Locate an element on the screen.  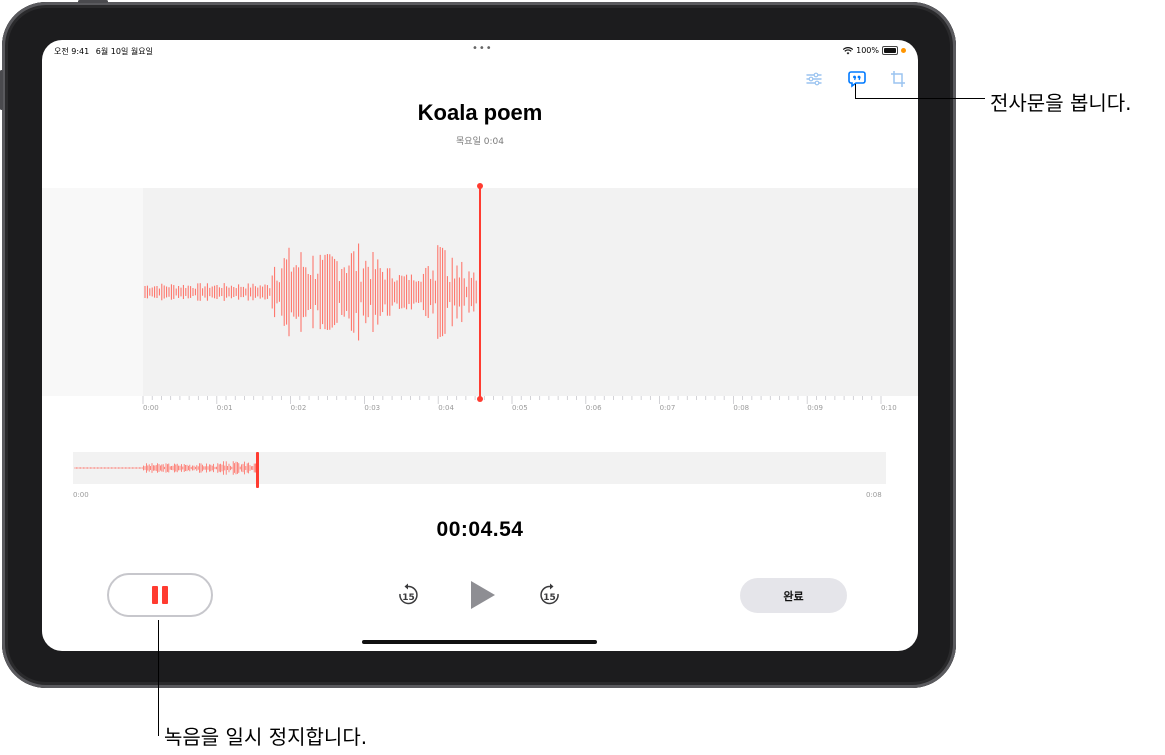
pause-icon-bar is located at coordinates (165, 595).